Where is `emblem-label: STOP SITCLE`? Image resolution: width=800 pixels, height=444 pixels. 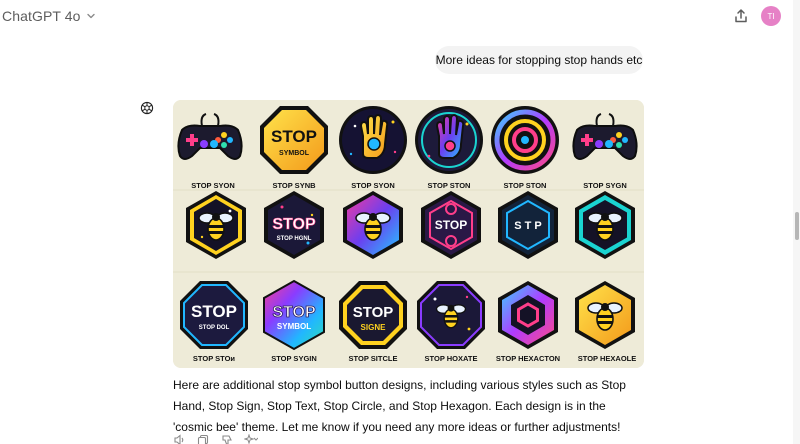
emblem-label: STOP SITCLE is located at coordinates (373, 358).